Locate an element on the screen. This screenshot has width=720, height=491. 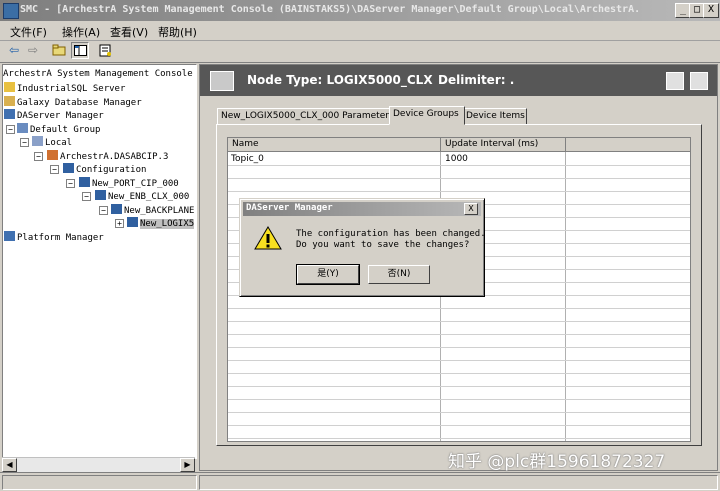
tree-item-backplane: New_BACKPLANE is located at coordinates (152, 210).